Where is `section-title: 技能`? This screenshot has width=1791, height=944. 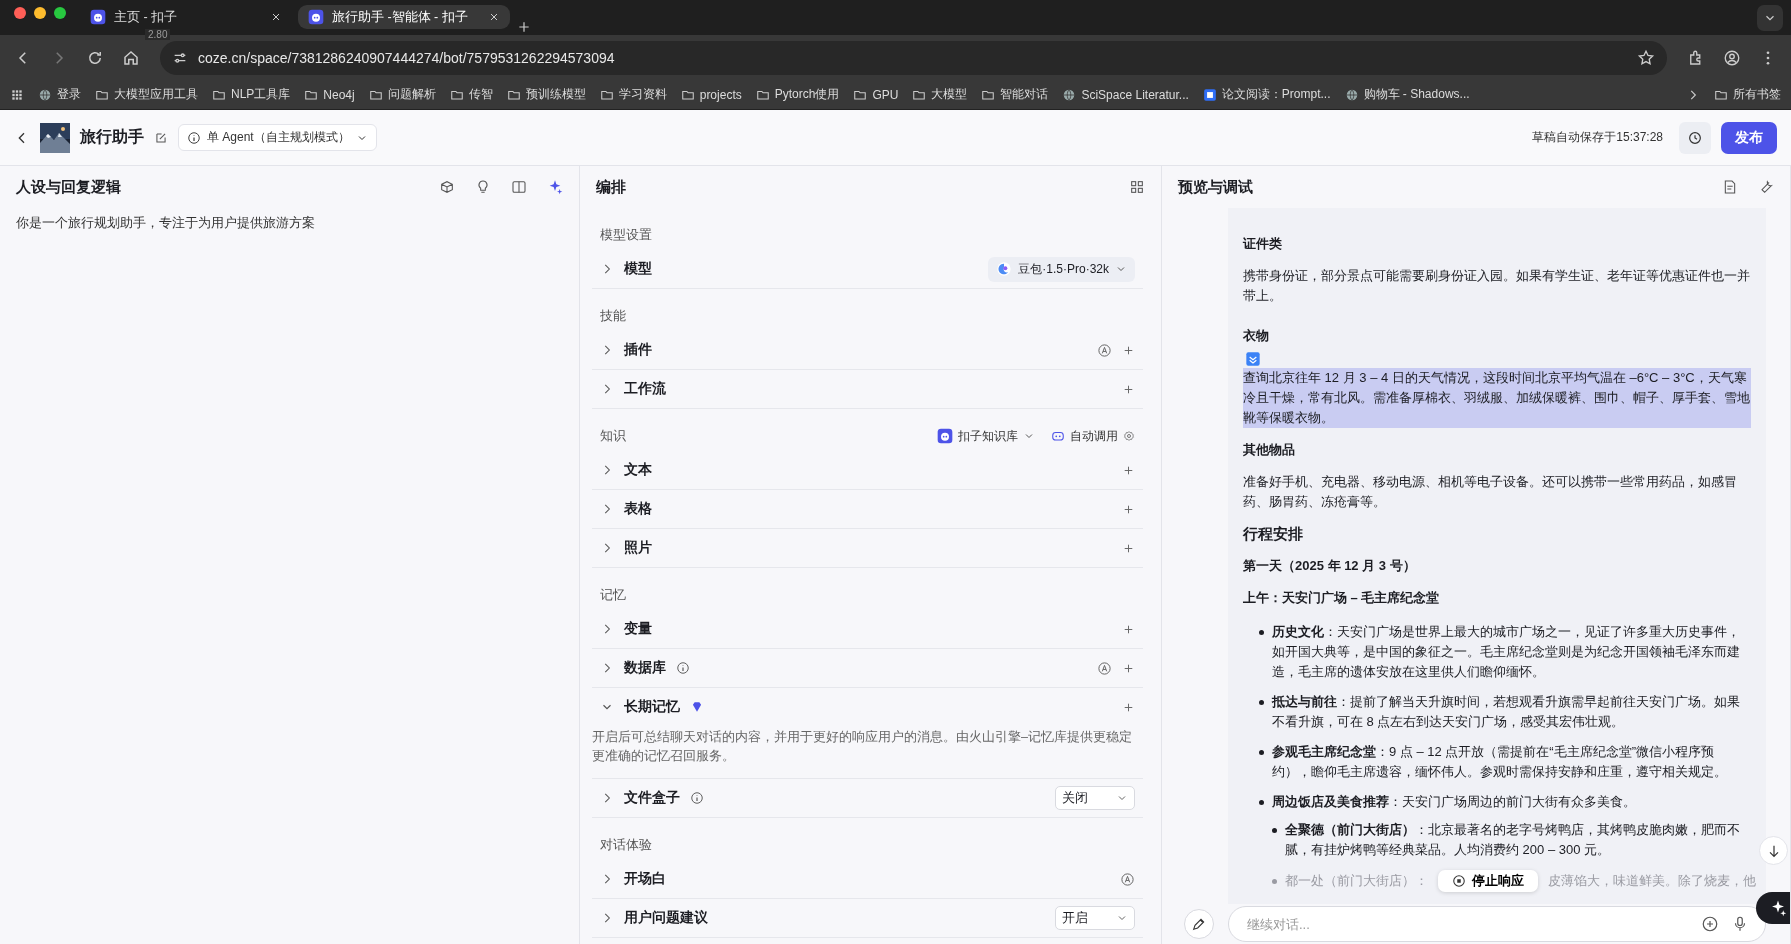
section-title: 技能 is located at coordinates (613, 316).